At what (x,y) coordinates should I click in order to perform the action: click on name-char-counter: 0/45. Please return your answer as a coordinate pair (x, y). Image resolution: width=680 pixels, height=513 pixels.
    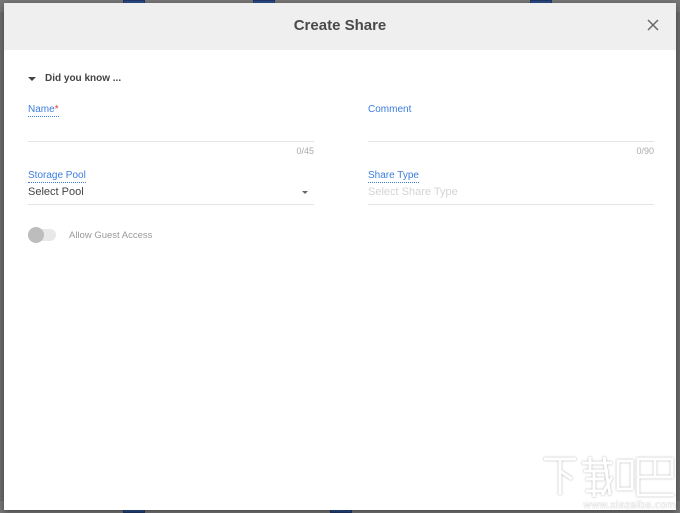
    Looking at the image, I should click on (305, 151).